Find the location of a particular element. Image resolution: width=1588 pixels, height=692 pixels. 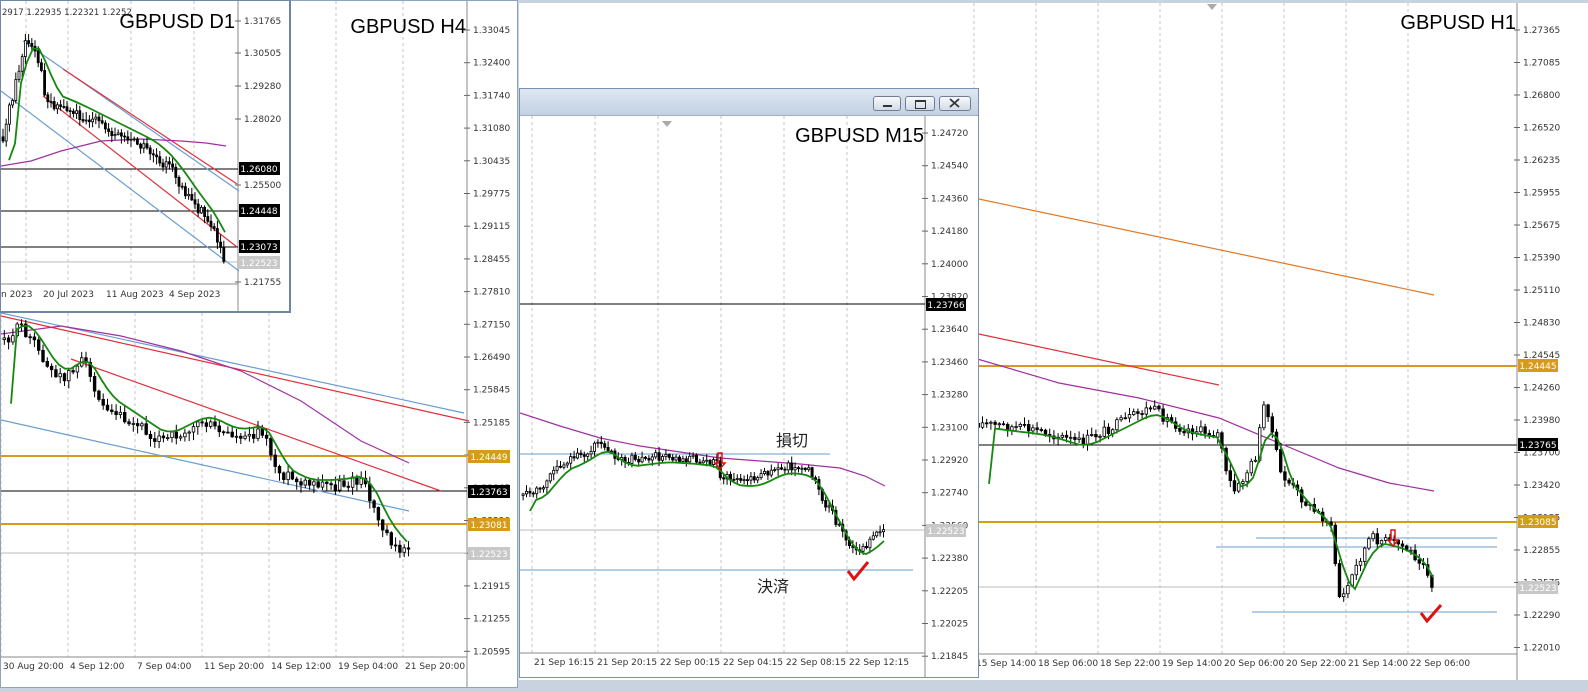

check-mark-icon is located at coordinates (1431, 614).